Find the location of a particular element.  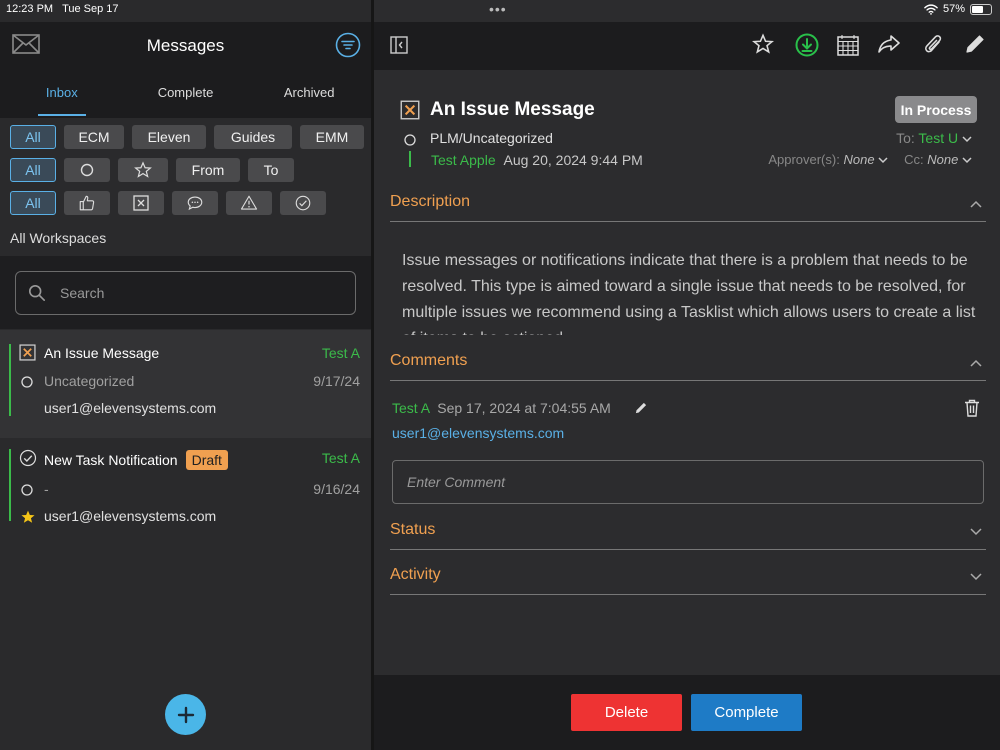

message-email: user1@elevensystems.com is located at coordinates (130, 516).